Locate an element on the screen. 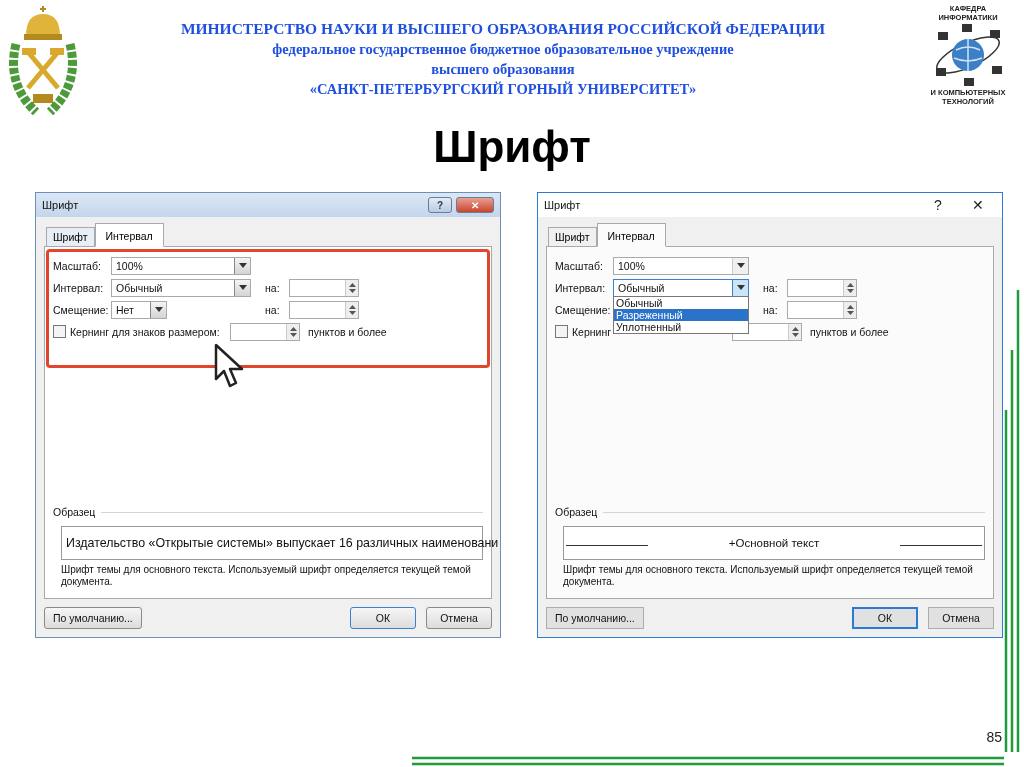  close-button: ✕ is located at coordinates (978, 205).